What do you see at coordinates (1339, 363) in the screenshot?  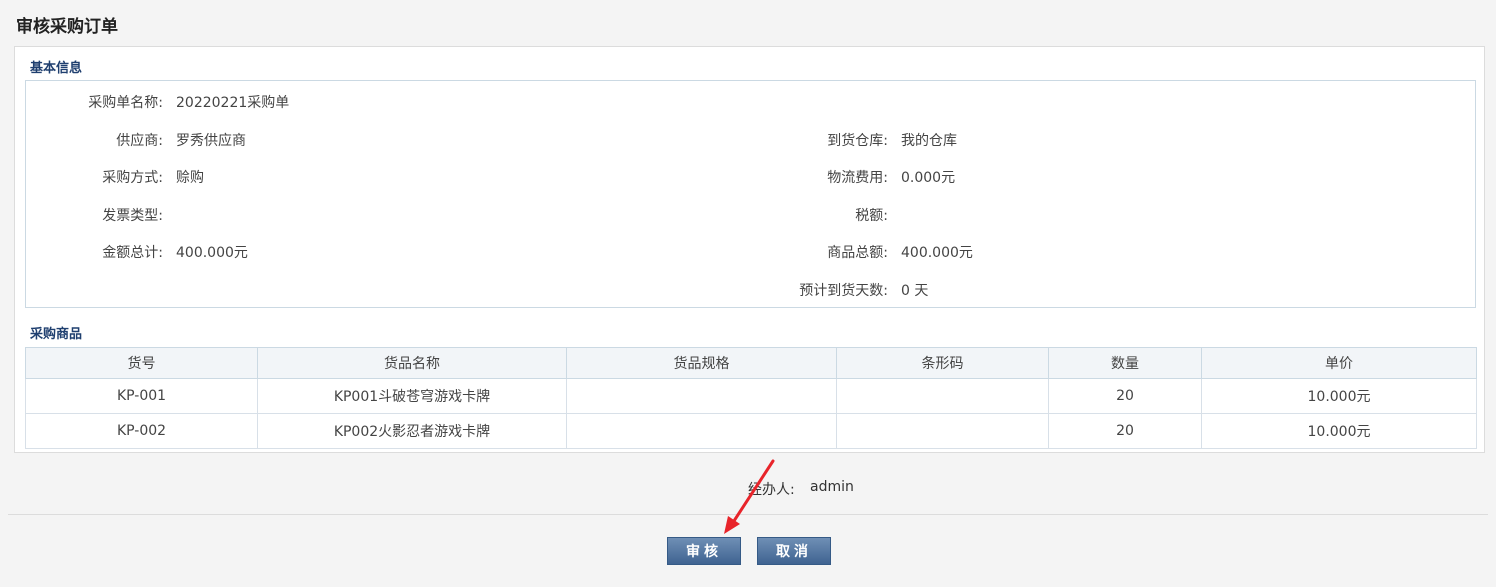 I see `col-header-price: 单价` at bounding box center [1339, 363].